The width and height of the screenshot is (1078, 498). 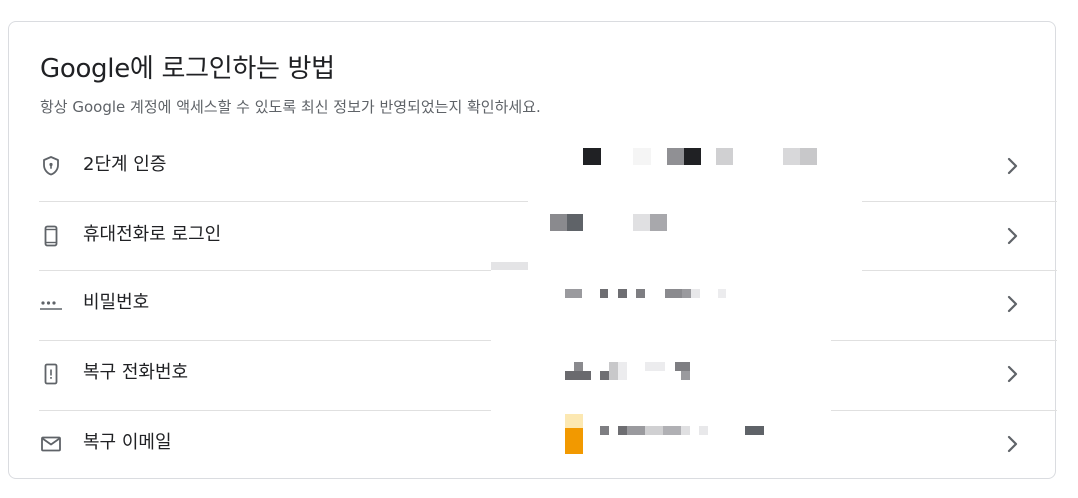 I want to click on row-label: 복구 이메일, so click(x=127, y=442).